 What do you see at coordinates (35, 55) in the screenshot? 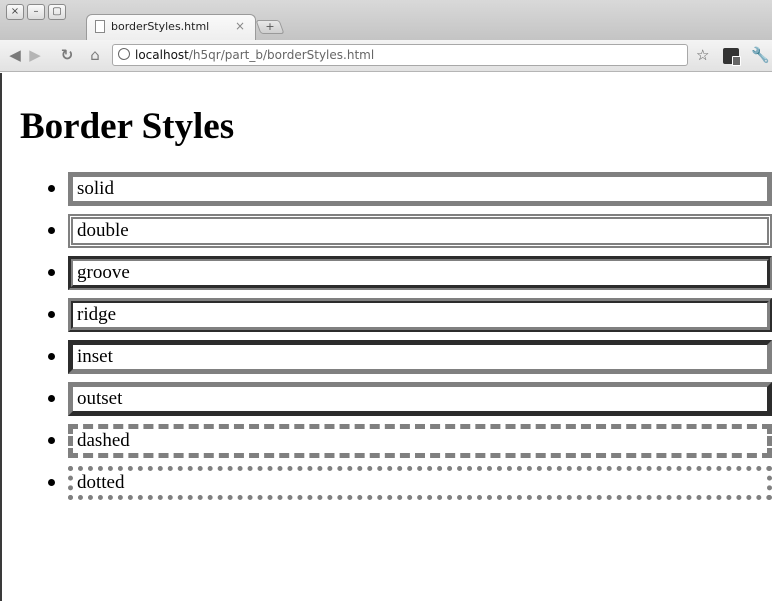
I see `forward-arrow-icon: ▶` at bounding box center [35, 55].